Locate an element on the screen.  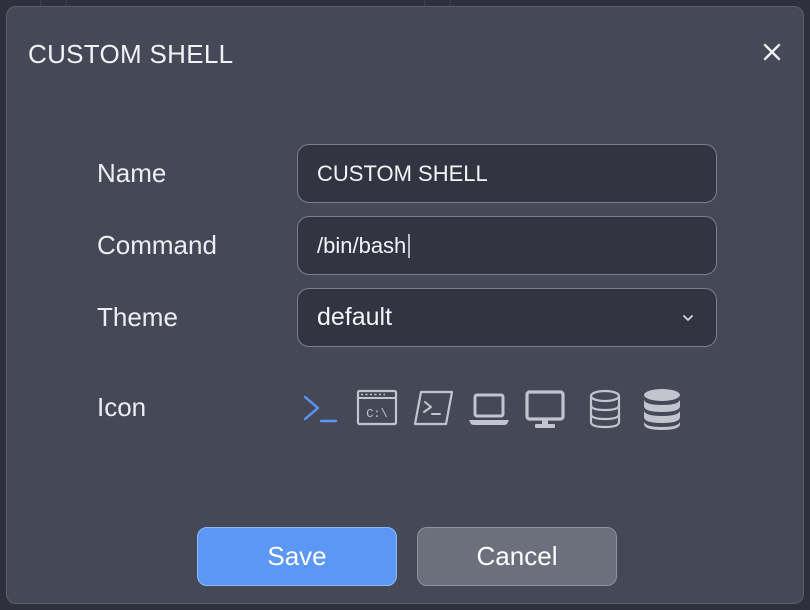
save-button: Save is located at coordinates (297, 556).